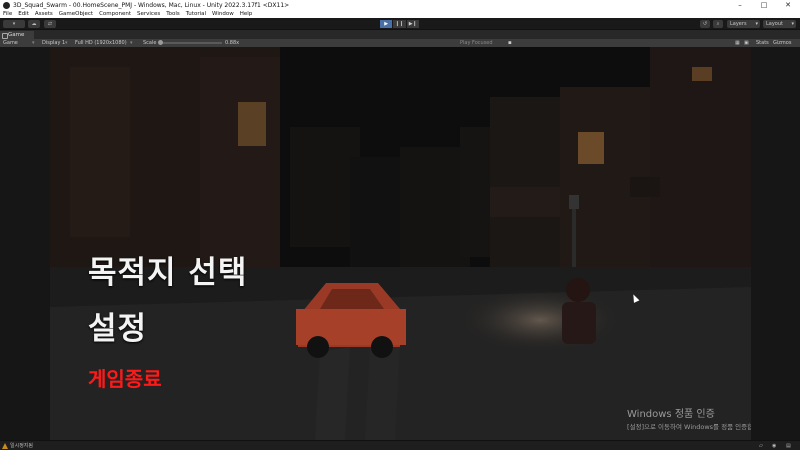 The image size is (800, 450). I want to click on pause-icon: ❙❙, so click(399, 24).